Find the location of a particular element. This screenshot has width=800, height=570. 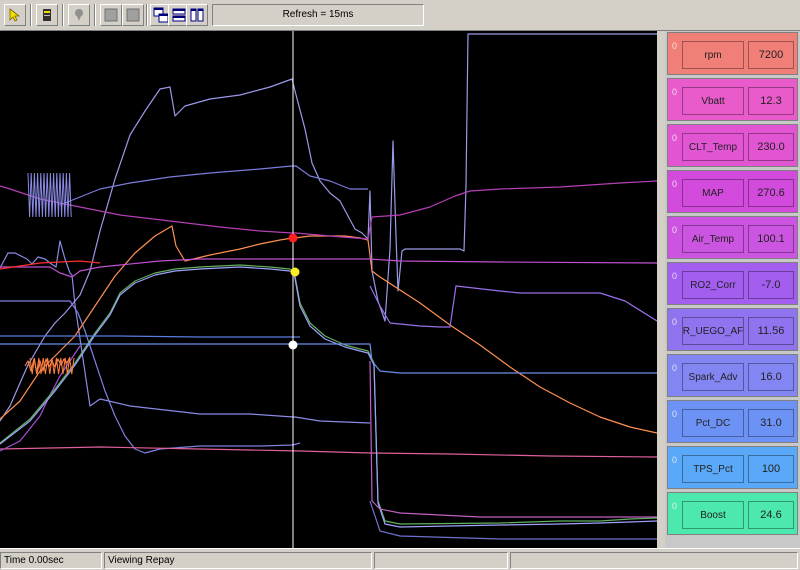

trace-noise-orange is located at coordinates (52, 366).